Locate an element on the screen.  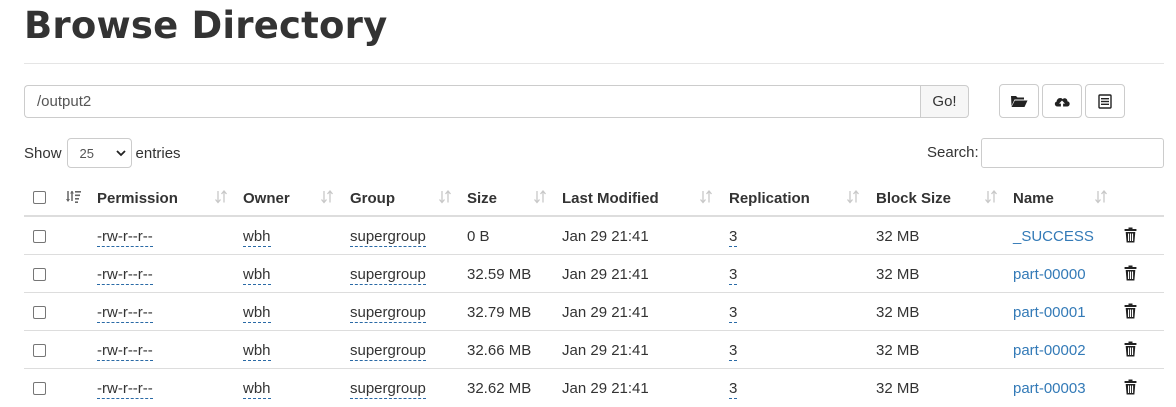
column-header-last-modified: Last Modified is located at coordinates (610, 198).